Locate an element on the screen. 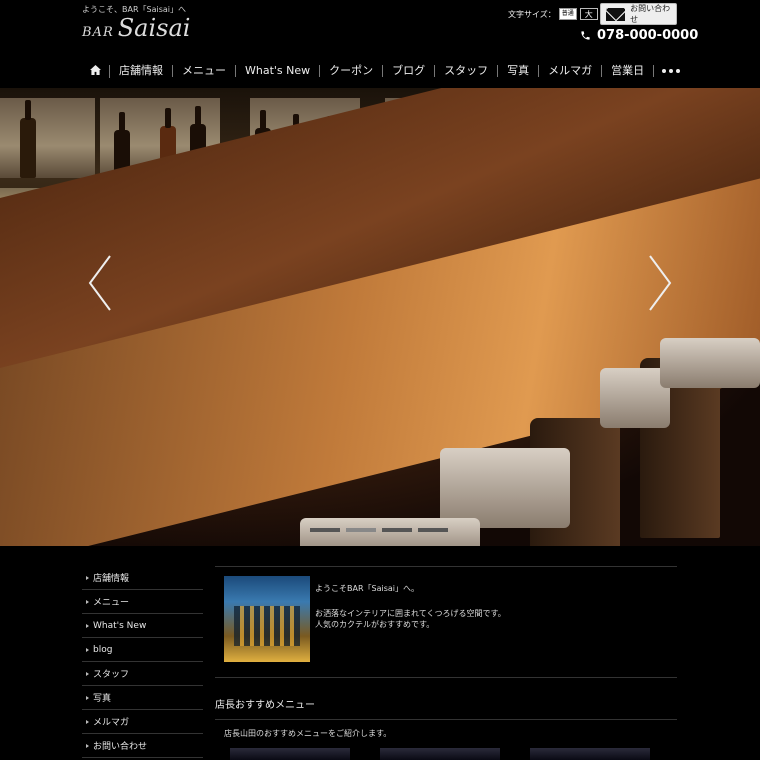  nav-whats-new: What's New is located at coordinates (278, 71).